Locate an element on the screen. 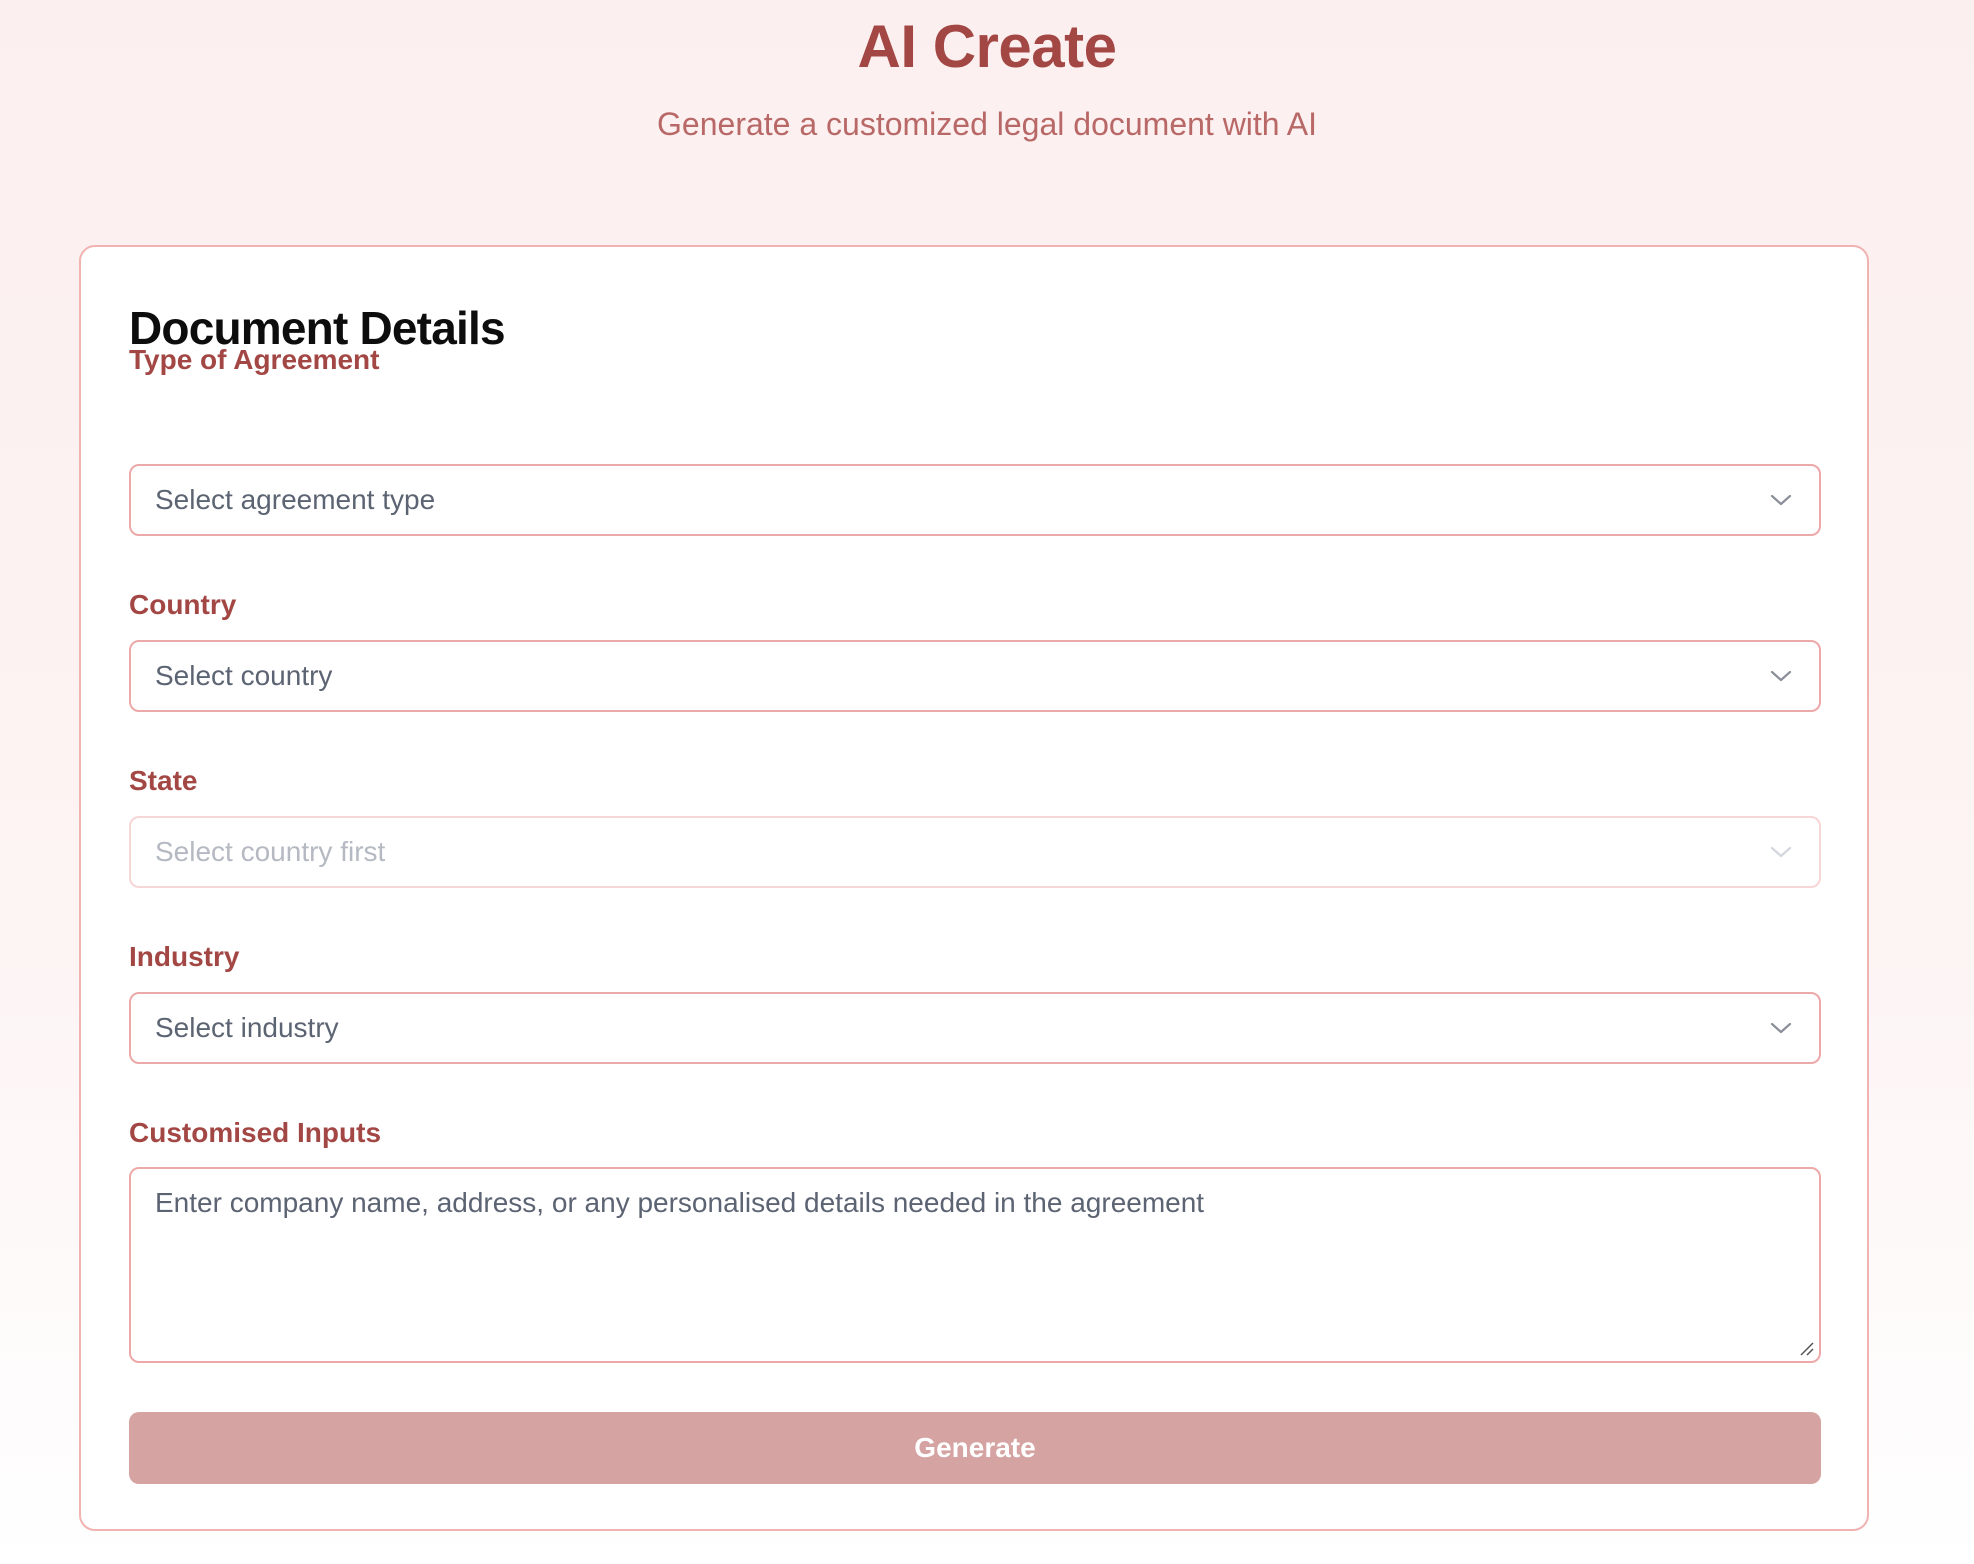  agreement-type-placeholder: Select agreement type is located at coordinates (295, 499).